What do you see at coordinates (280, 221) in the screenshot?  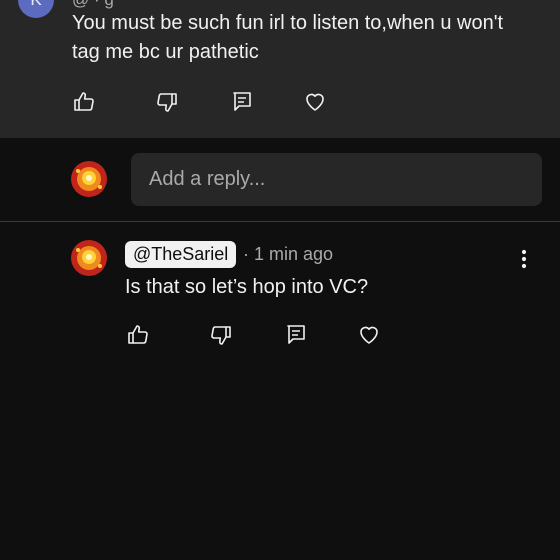 I see `divider` at bounding box center [280, 221].